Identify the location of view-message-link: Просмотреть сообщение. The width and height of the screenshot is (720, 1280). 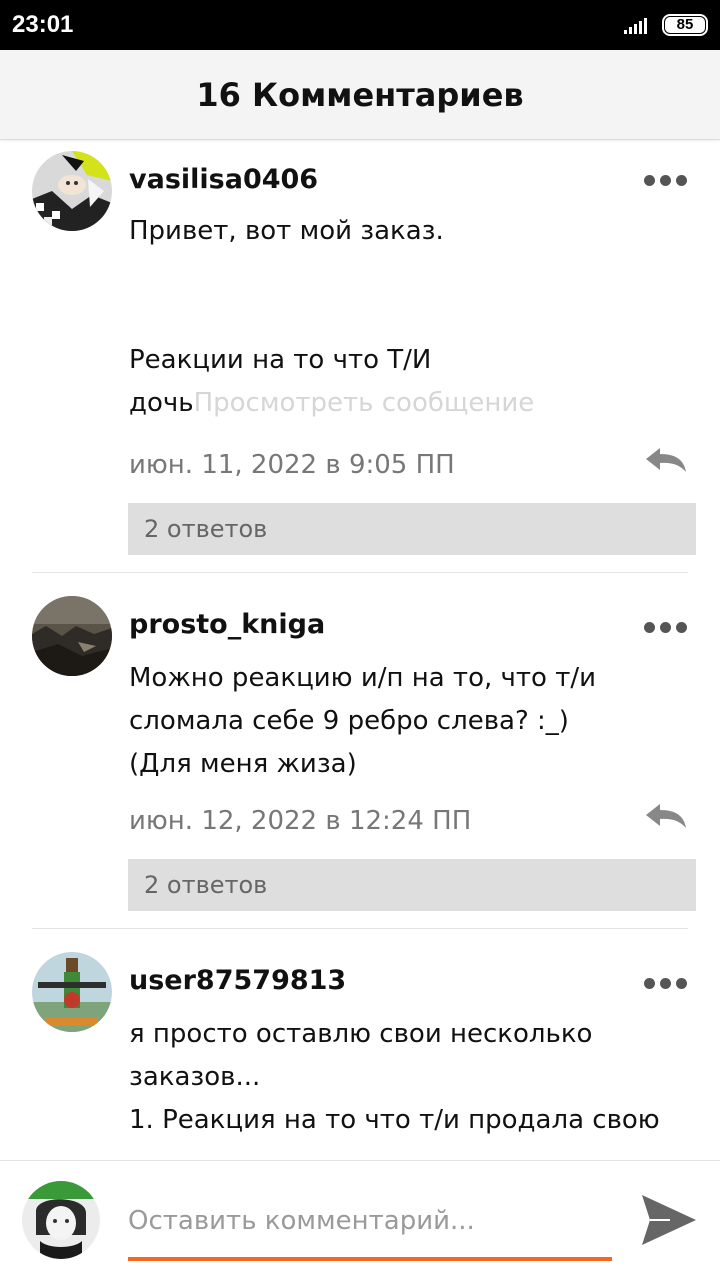
(364, 403).